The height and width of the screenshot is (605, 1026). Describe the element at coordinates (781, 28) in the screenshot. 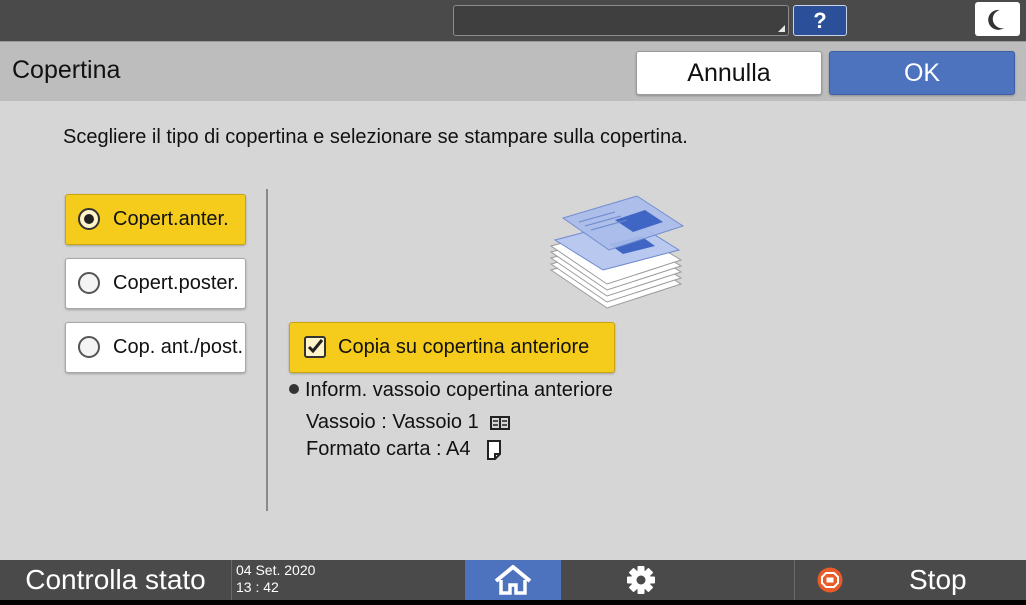

I see `resize-corner-icon` at that location.